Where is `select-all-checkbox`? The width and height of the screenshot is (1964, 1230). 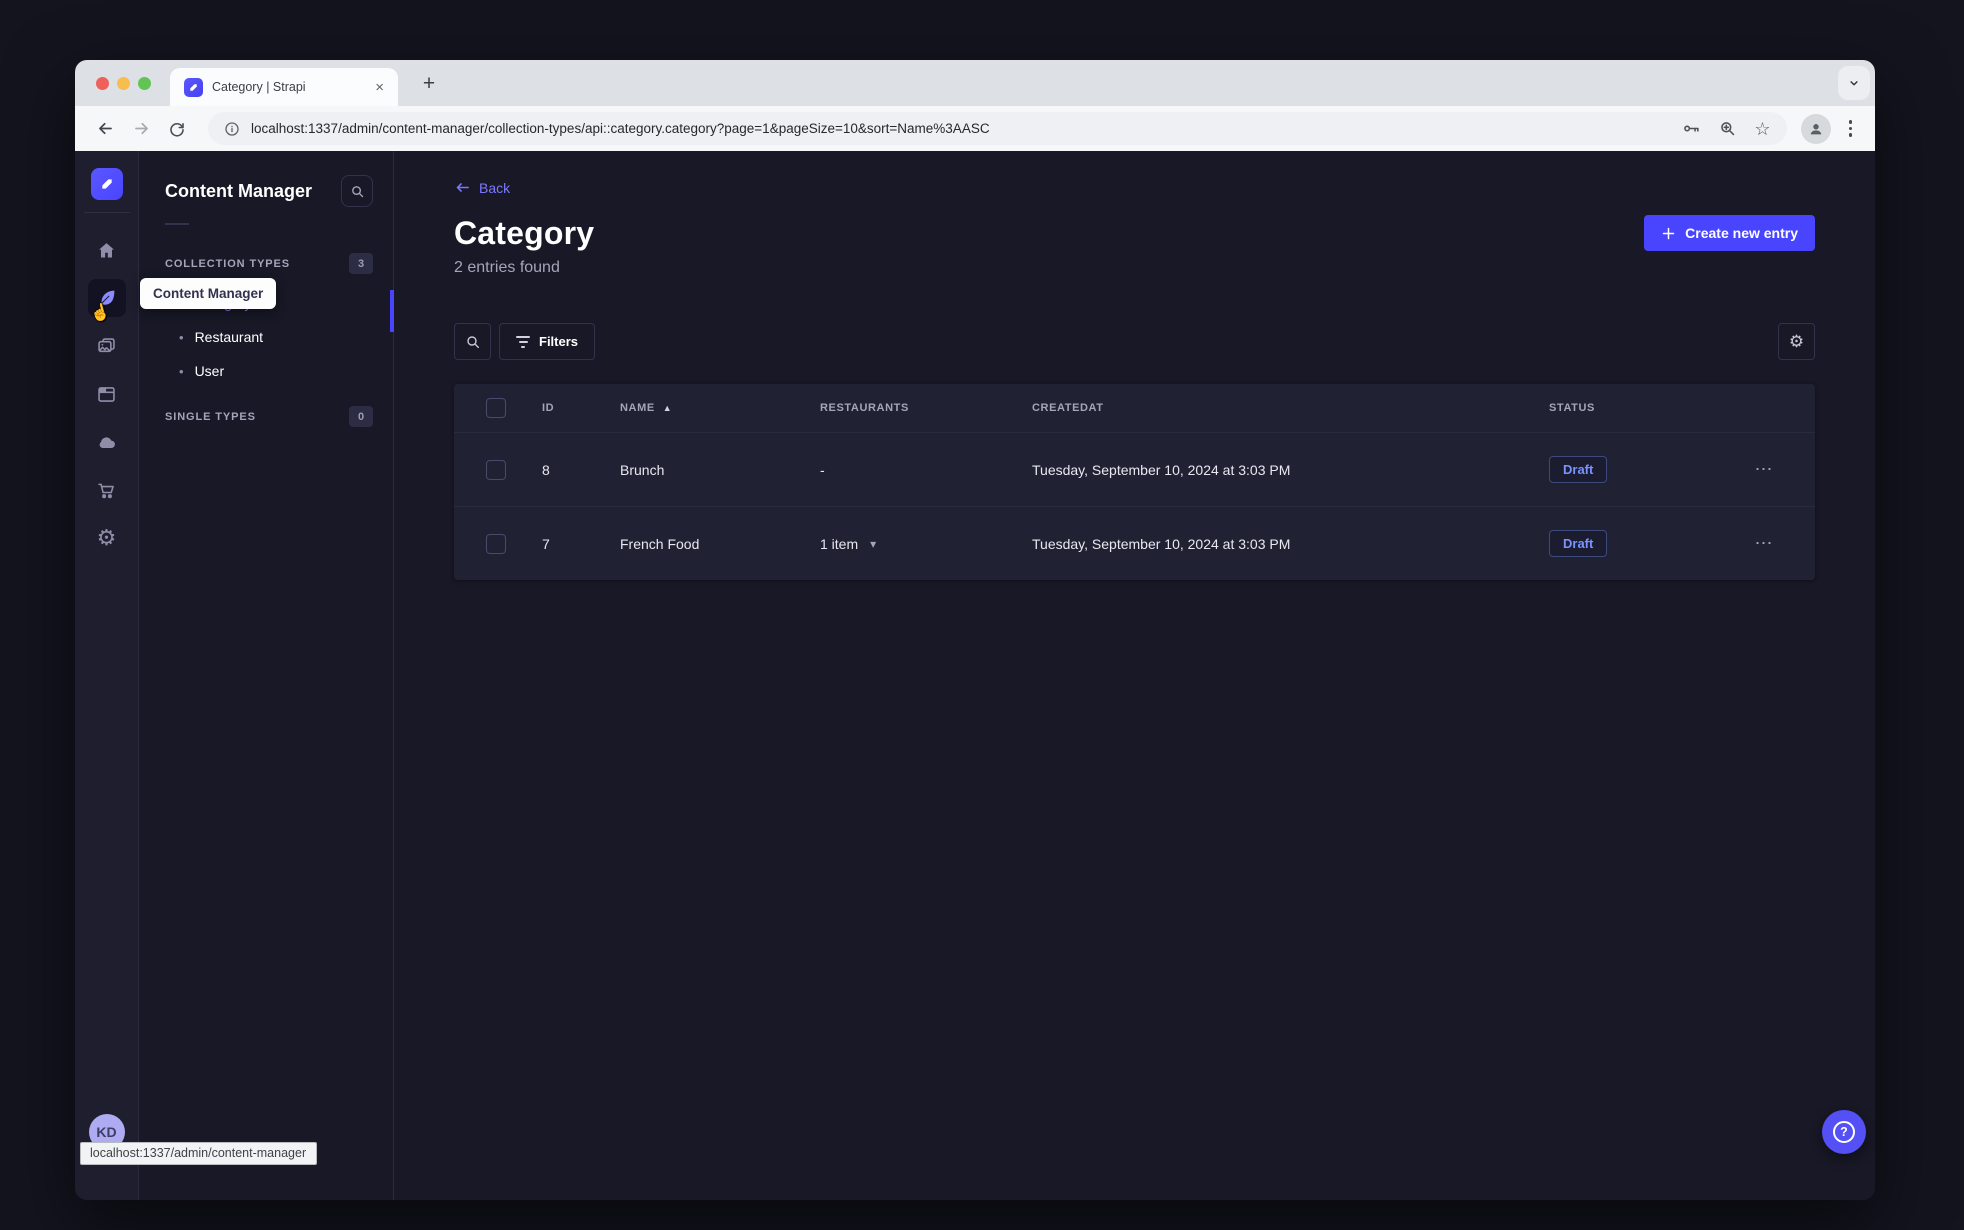
select-all-checkbox is located at coordinates (496, 408).